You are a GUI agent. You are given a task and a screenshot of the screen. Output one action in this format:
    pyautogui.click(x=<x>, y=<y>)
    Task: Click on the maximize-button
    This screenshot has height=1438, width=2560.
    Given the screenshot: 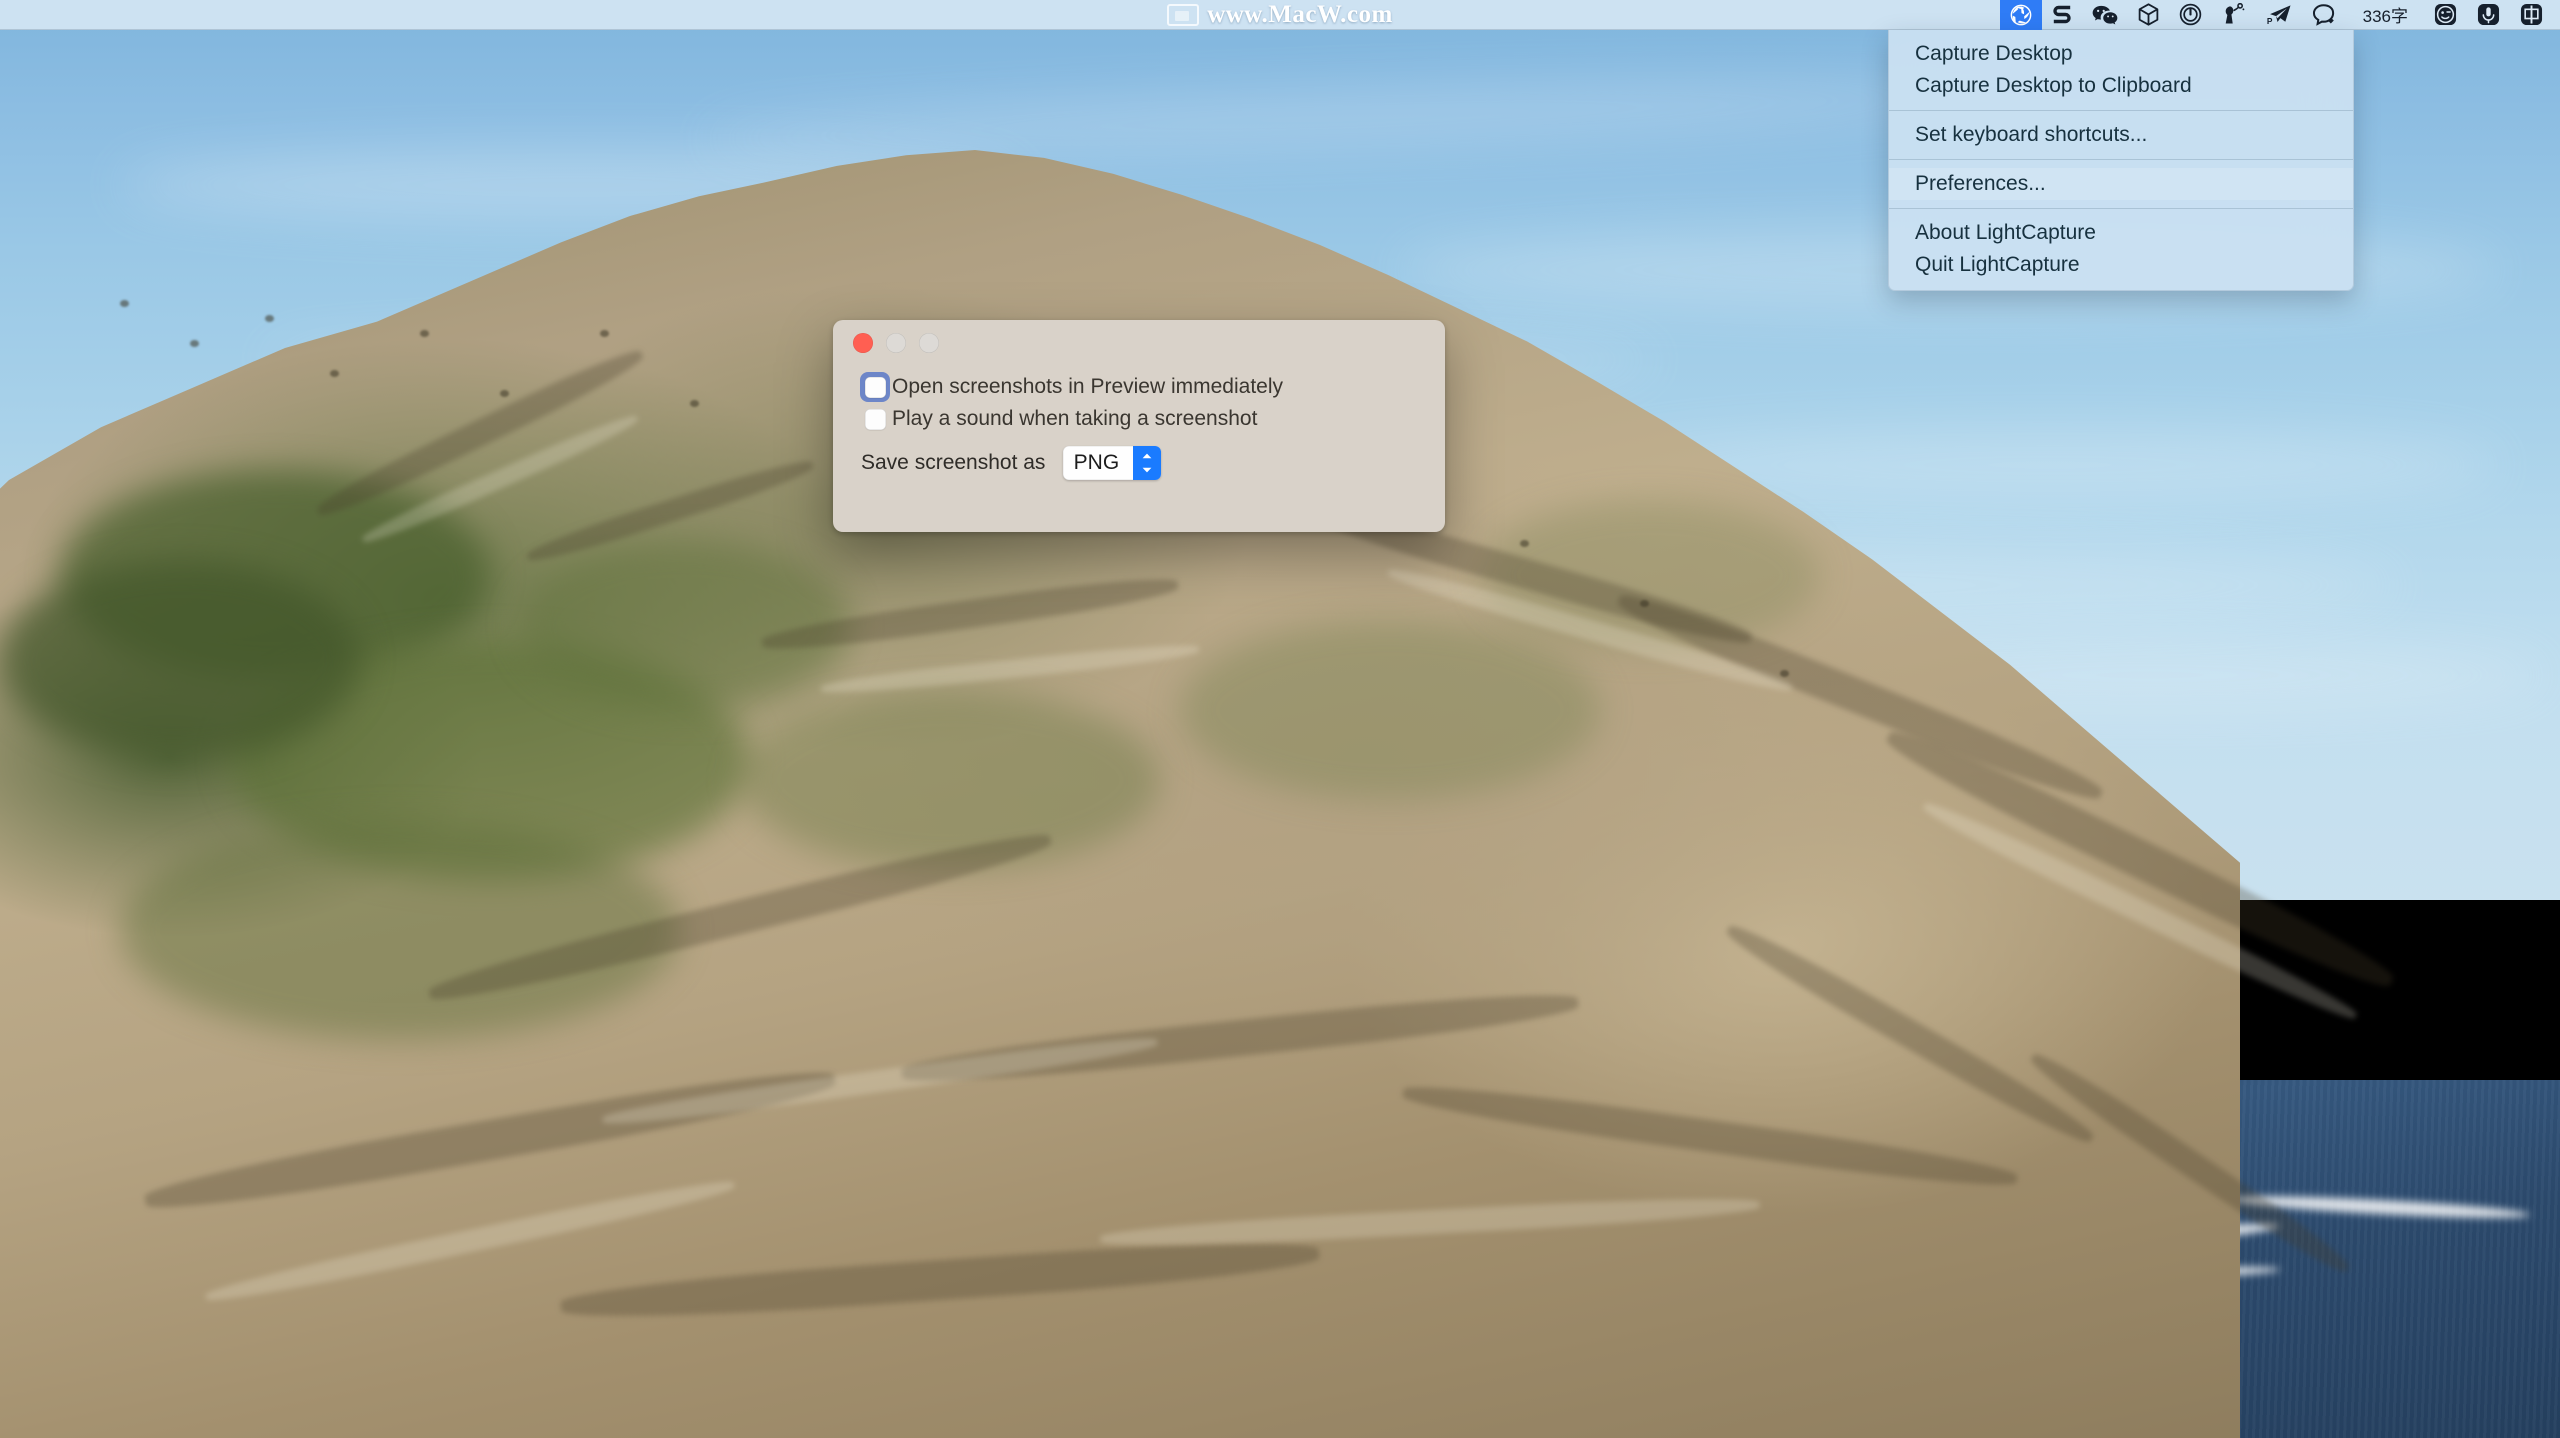 What is the action you would take?
    pyautogui.click(x=929, y=343)
    